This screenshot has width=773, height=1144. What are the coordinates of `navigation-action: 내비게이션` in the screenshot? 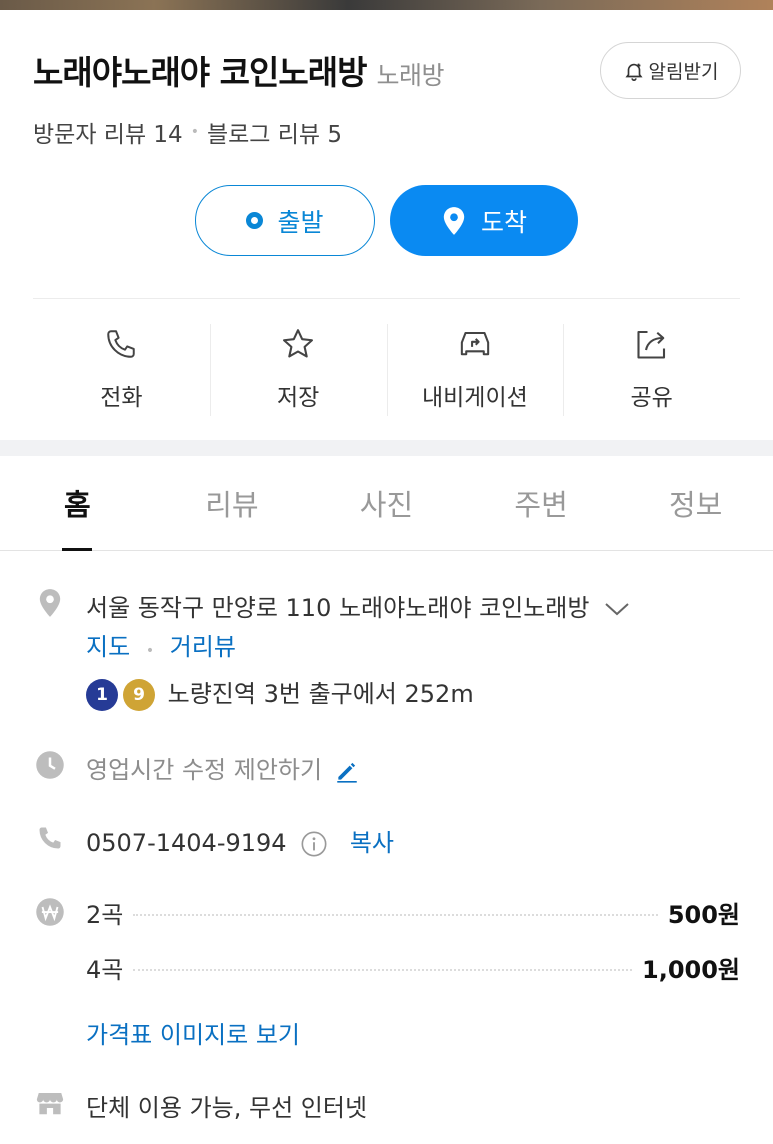 It's located at (475, 370).